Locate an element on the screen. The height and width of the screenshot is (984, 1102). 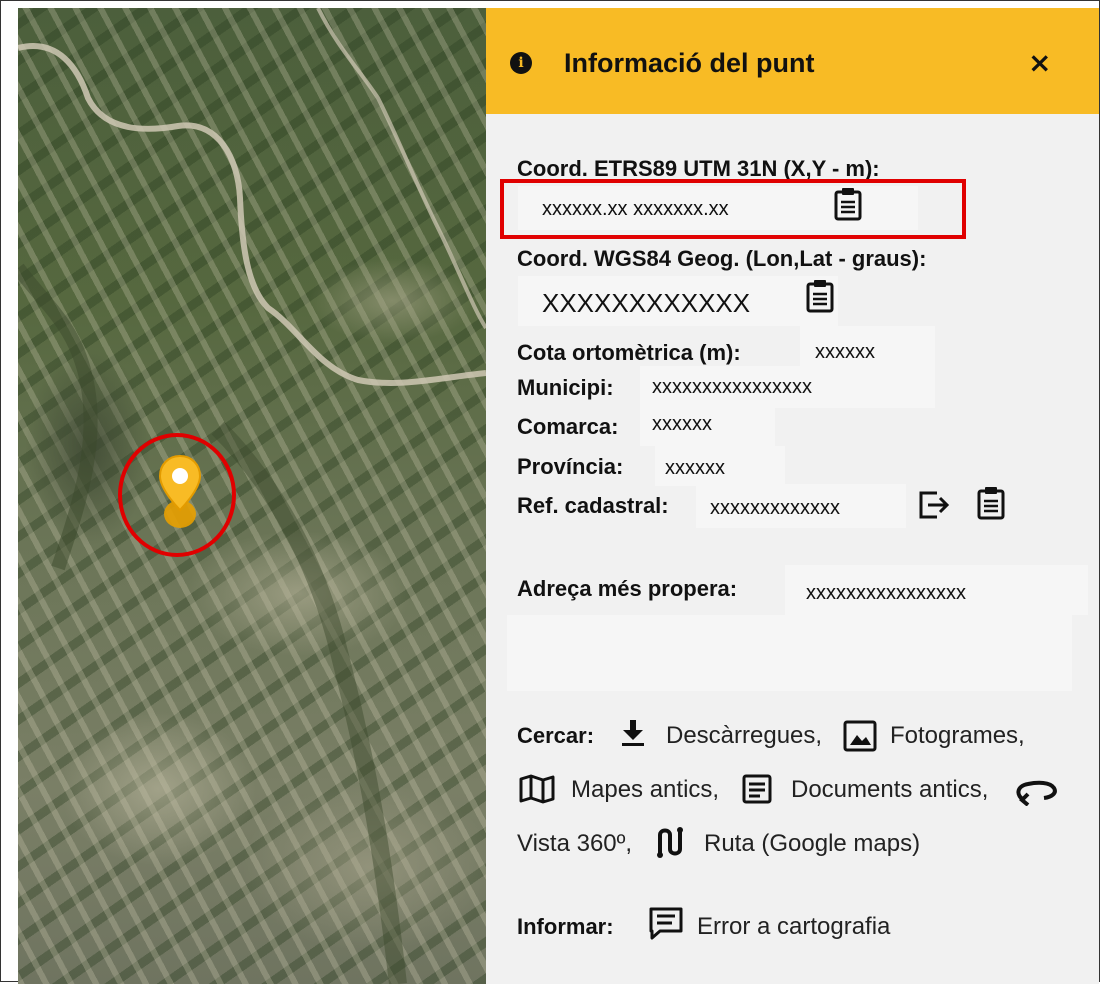
municipi-label: Municipi: is located at coordinates (565, 387).